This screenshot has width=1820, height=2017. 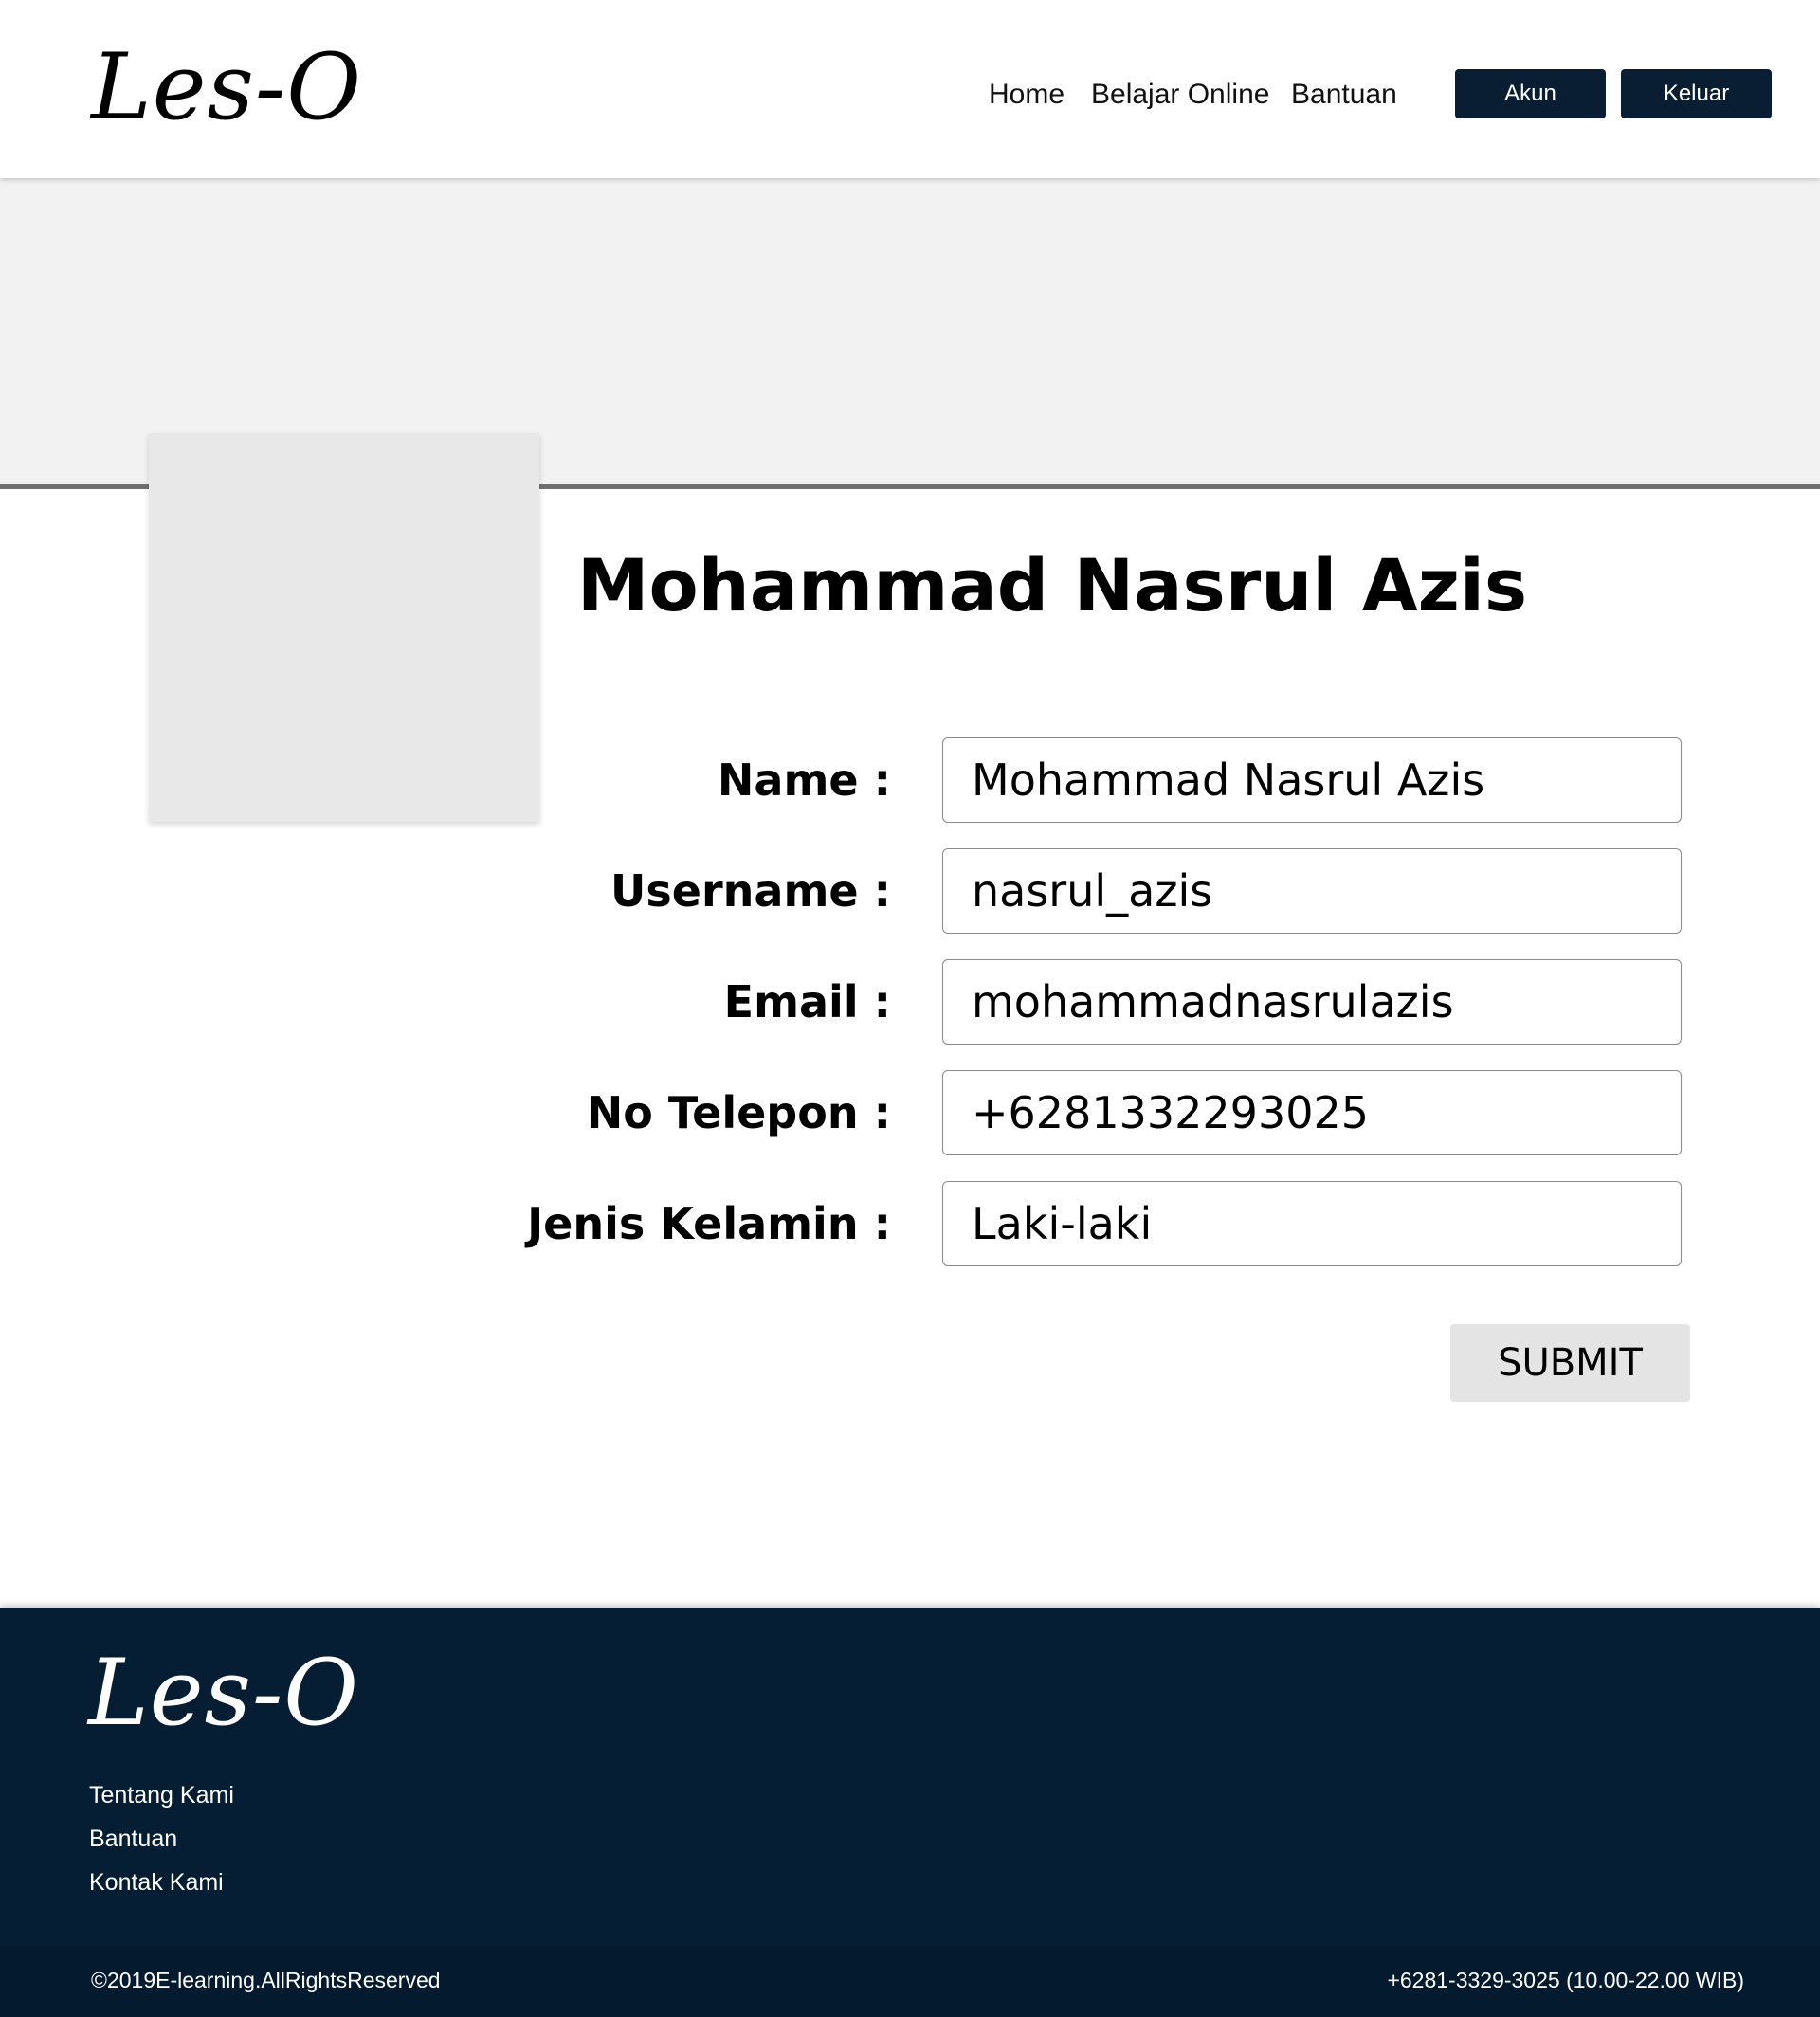 What do you see at coordinates (1312, 1112) in the screenshot?
I see `phone-field` at bounding box center [1312, 1112].